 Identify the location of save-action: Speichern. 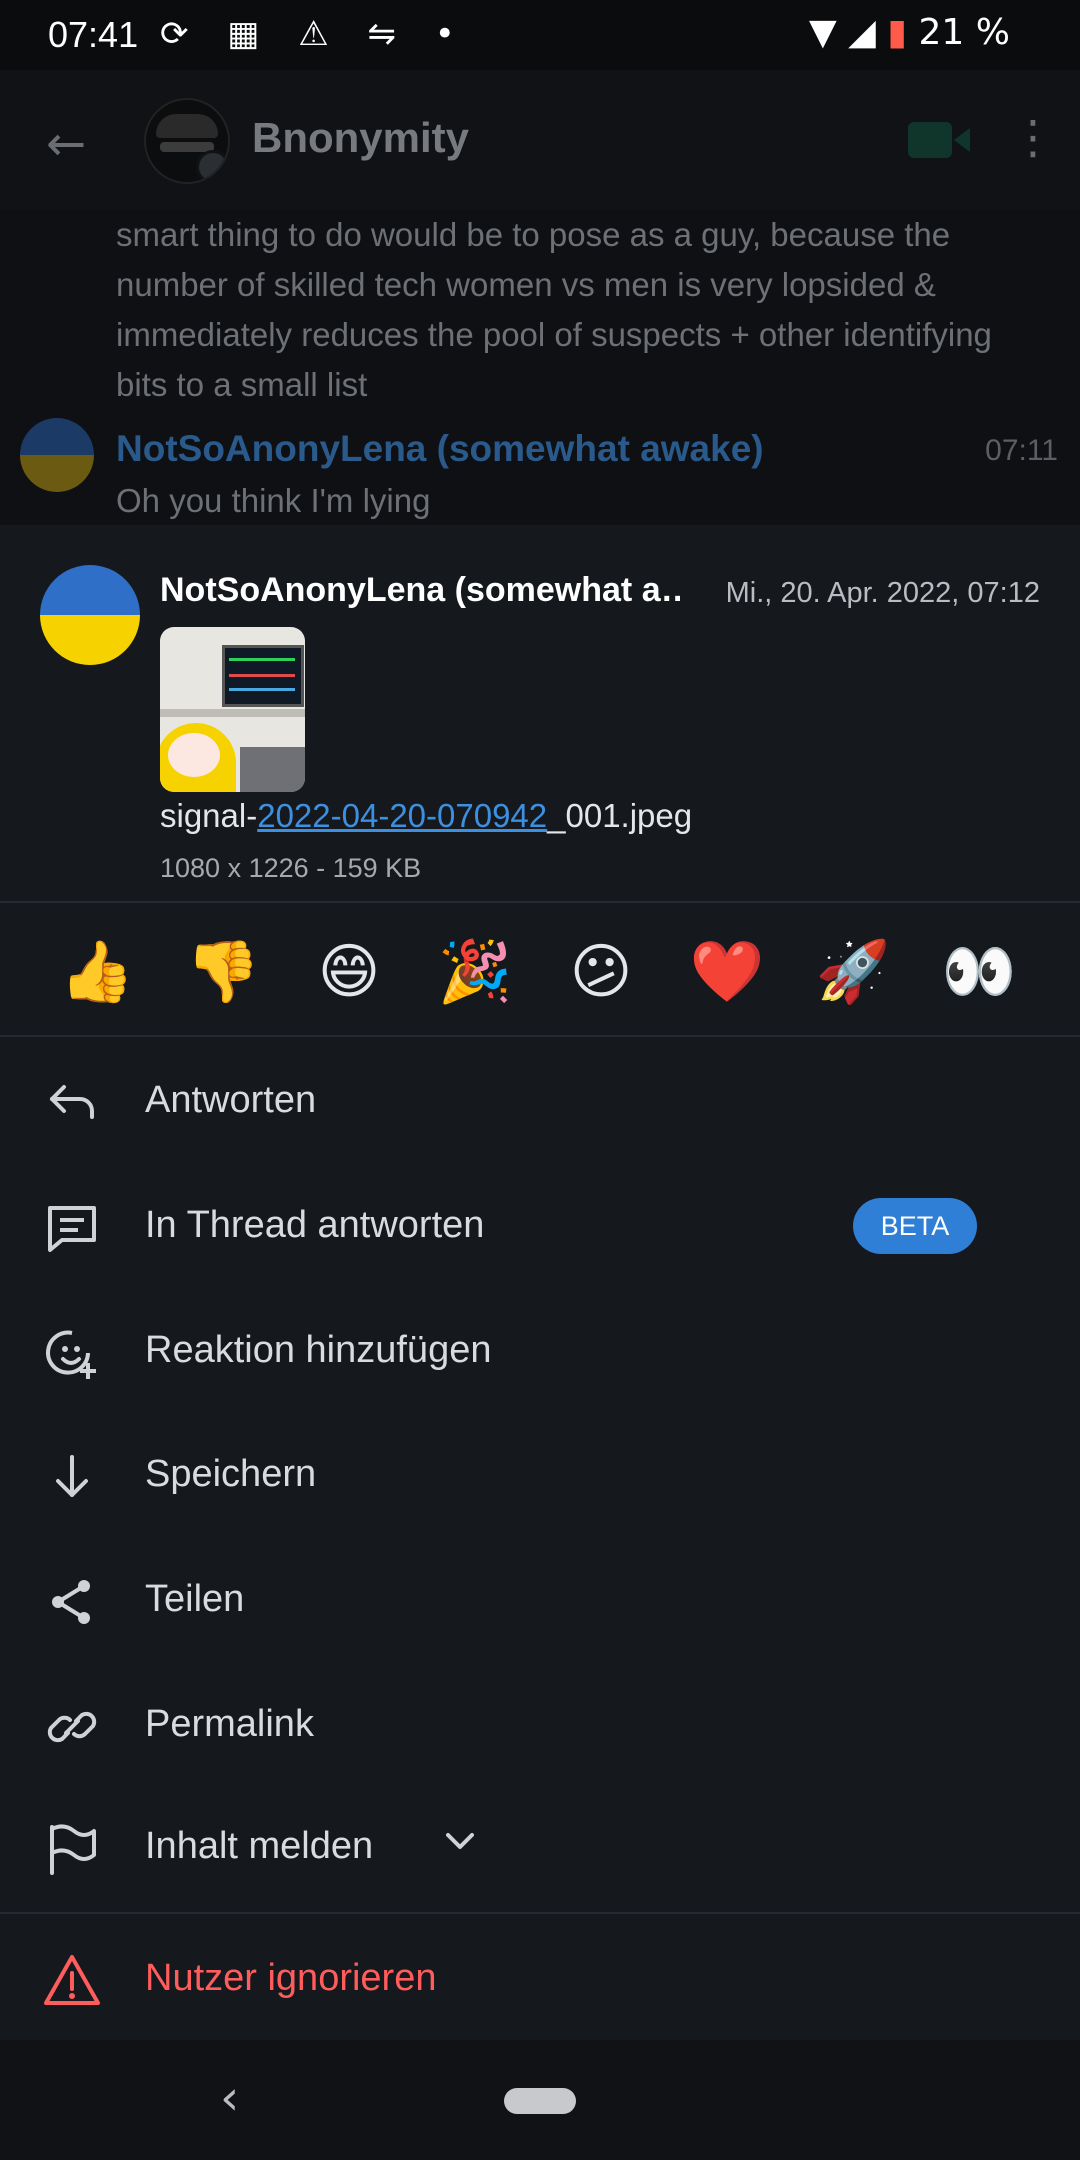
(540, 1475).